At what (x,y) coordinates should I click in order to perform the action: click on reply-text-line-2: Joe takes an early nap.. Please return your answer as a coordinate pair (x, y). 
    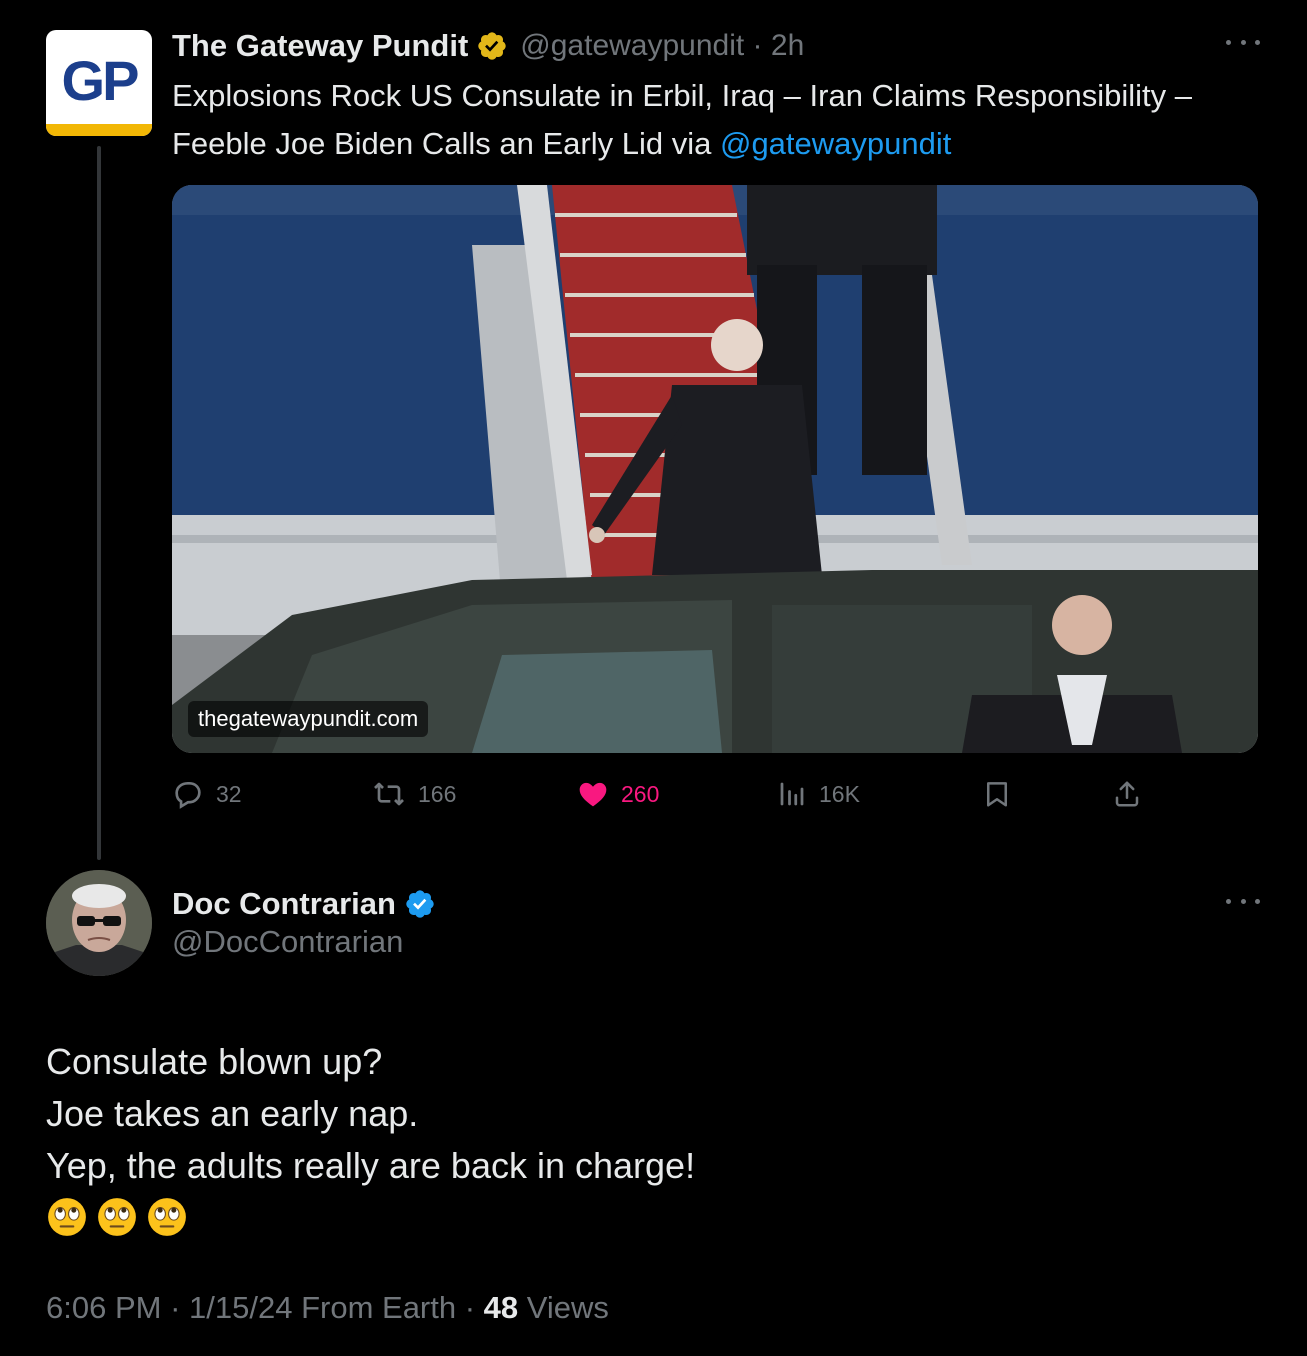
    Looking at the image, I should click on (232, 1113).